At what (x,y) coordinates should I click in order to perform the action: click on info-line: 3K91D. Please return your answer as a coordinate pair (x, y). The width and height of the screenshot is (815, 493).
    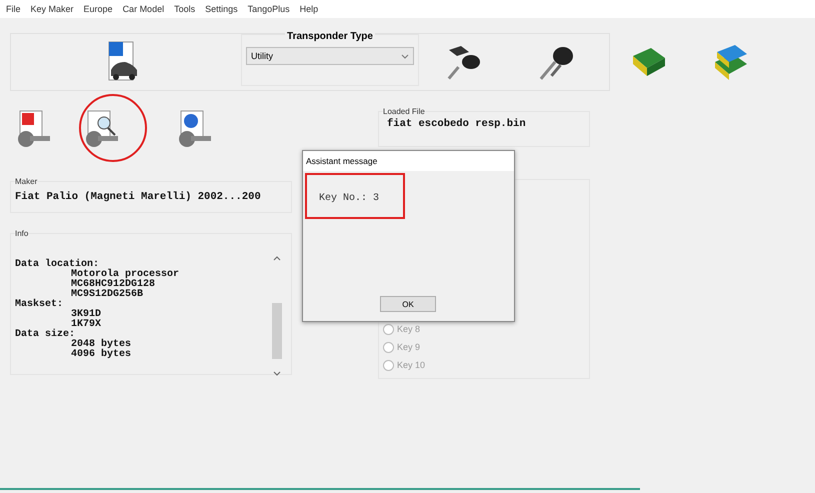
    Looking at the image, I should click on (86, 315).